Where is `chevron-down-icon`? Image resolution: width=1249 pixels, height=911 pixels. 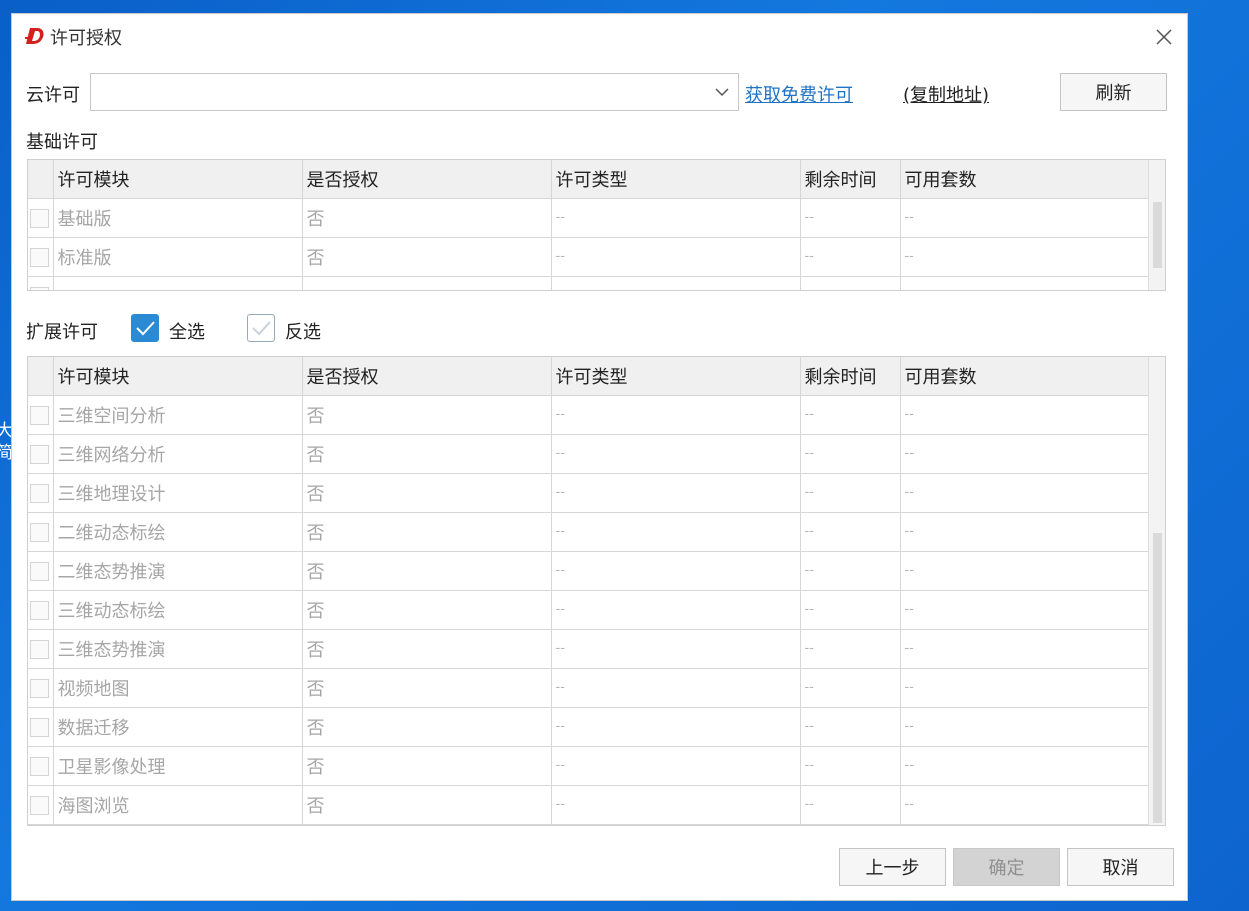 chevron-down-icon is located at coordinates (722, 92).